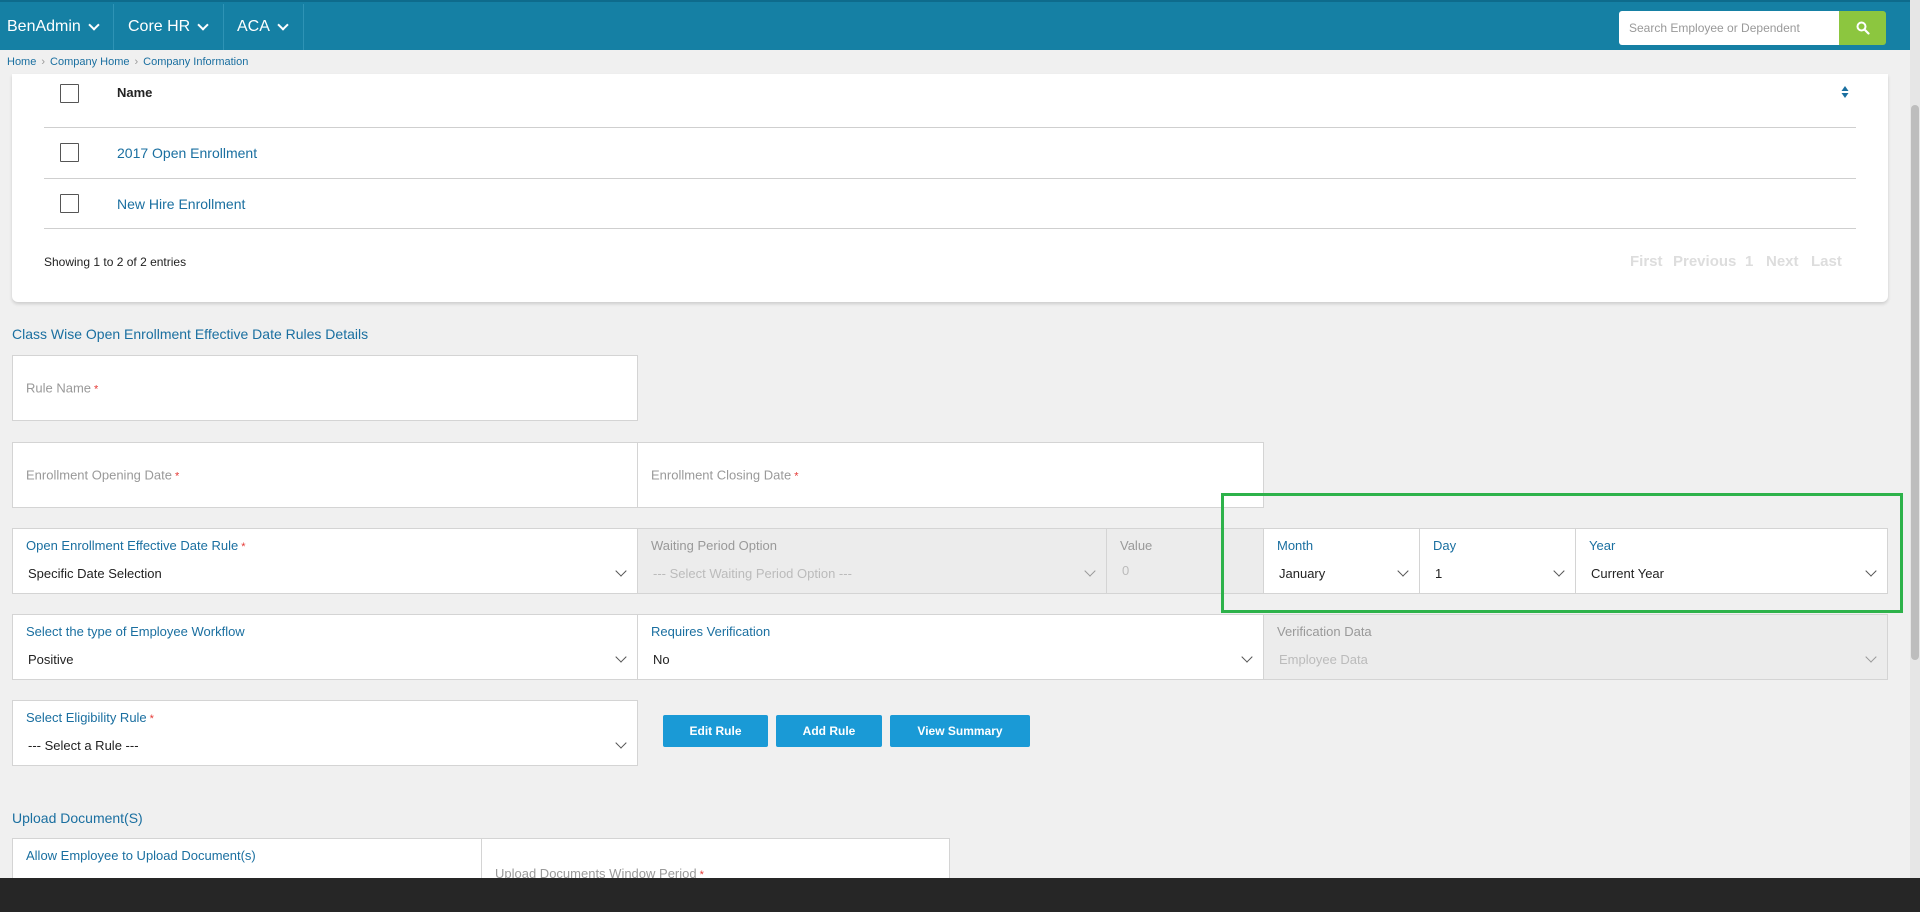 This screenshot has width=1920, height=912. Describe the element at coordinates (752, 573) in the screenshot. I see `waiting-period-value: --- Select Waiting Period Option ---` at that location.